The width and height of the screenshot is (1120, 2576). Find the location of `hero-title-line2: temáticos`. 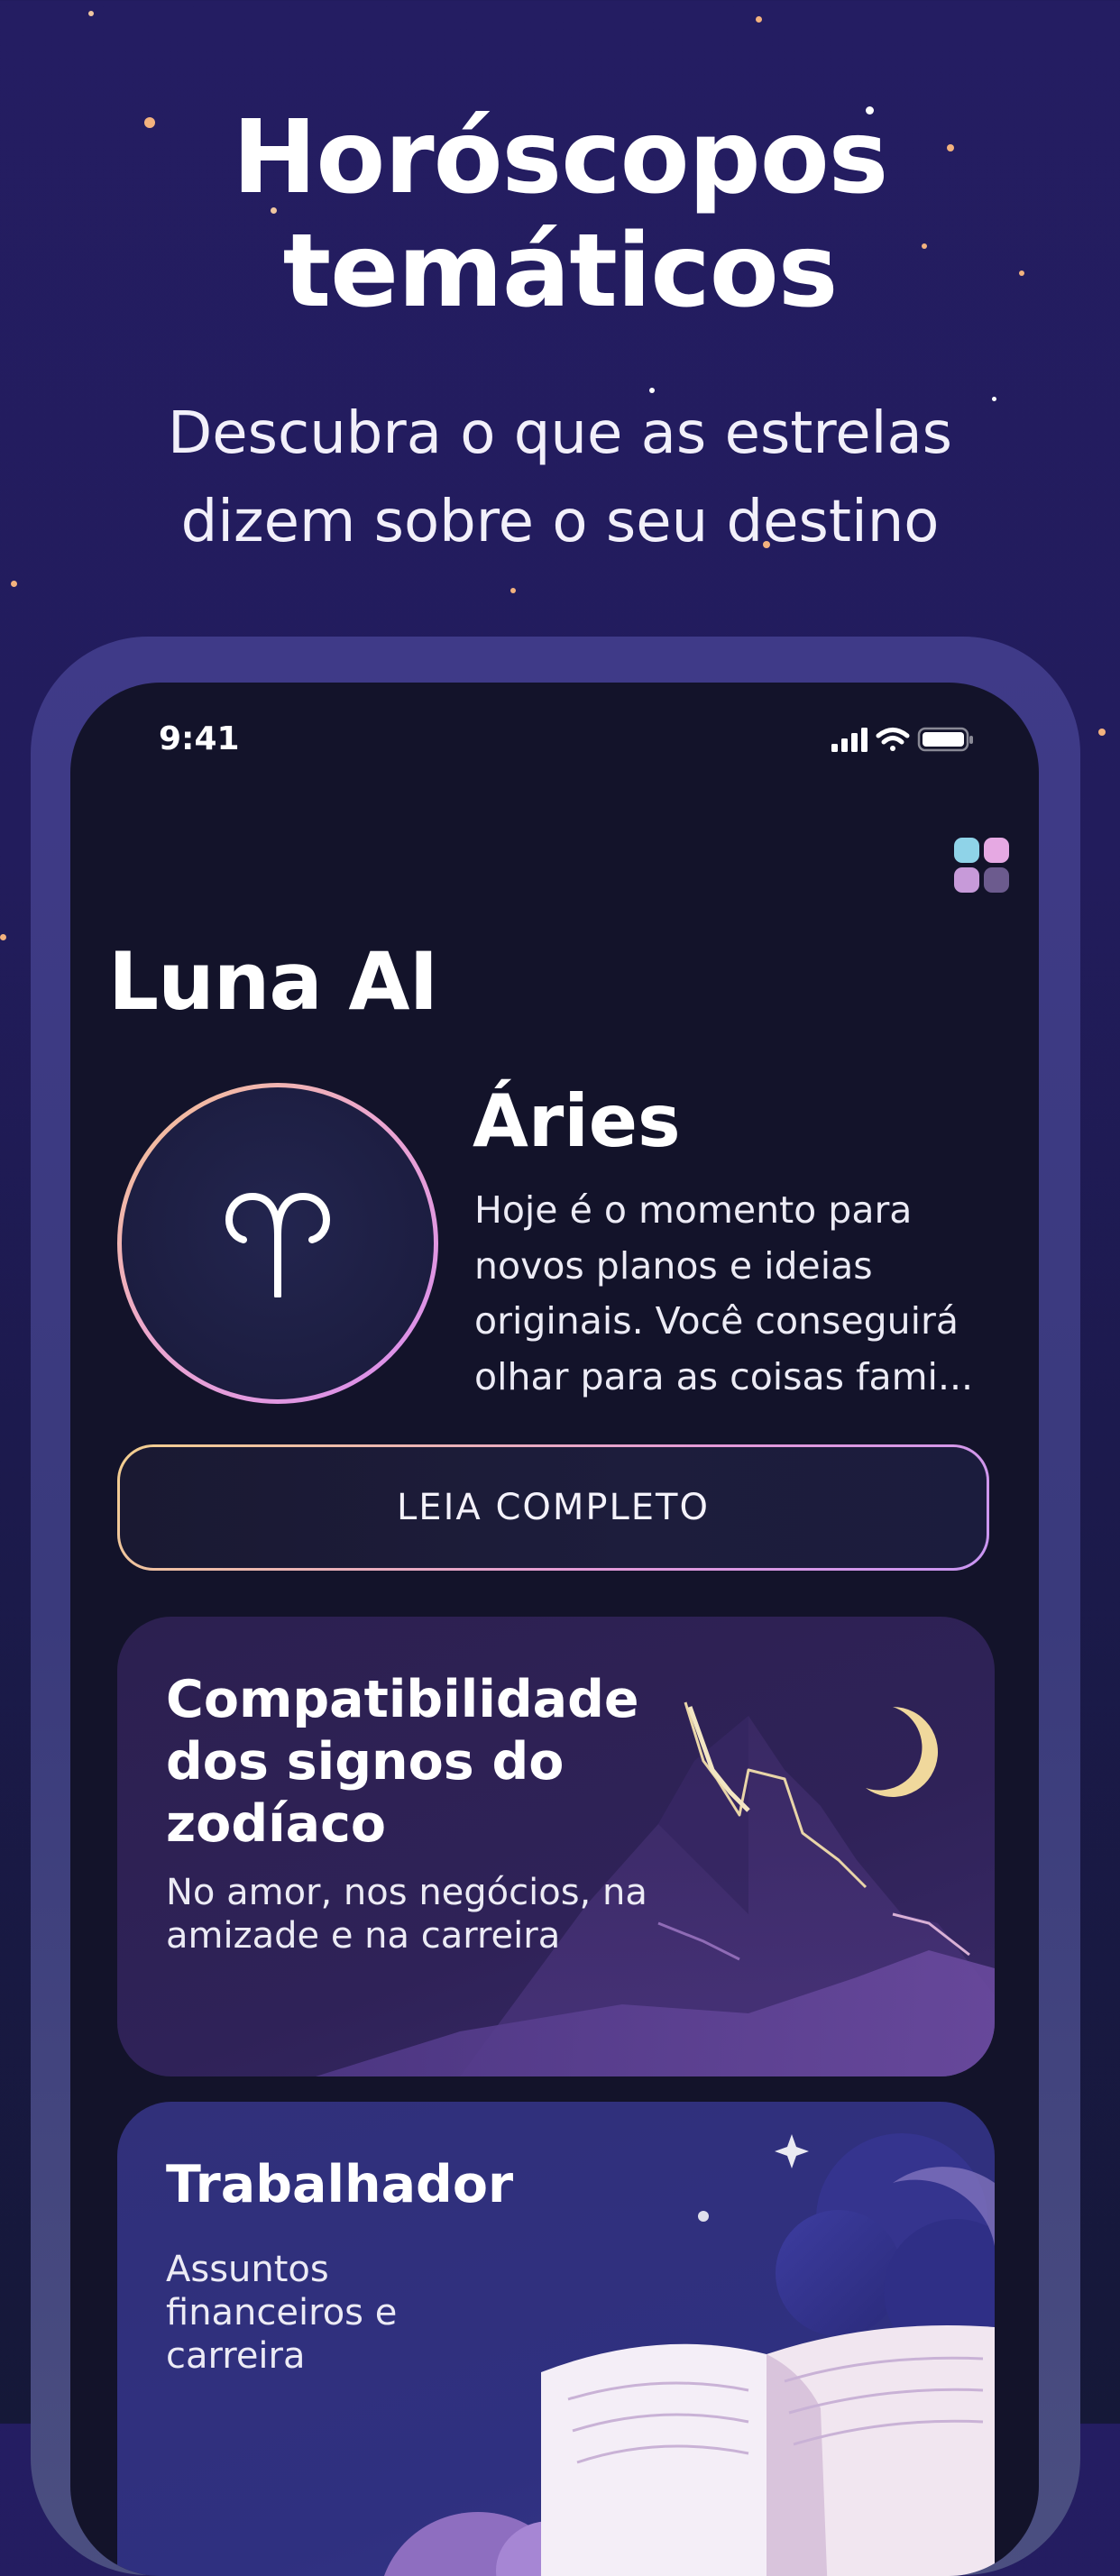

hero-title-line2: temáticos is located at coordinates (560, 271).